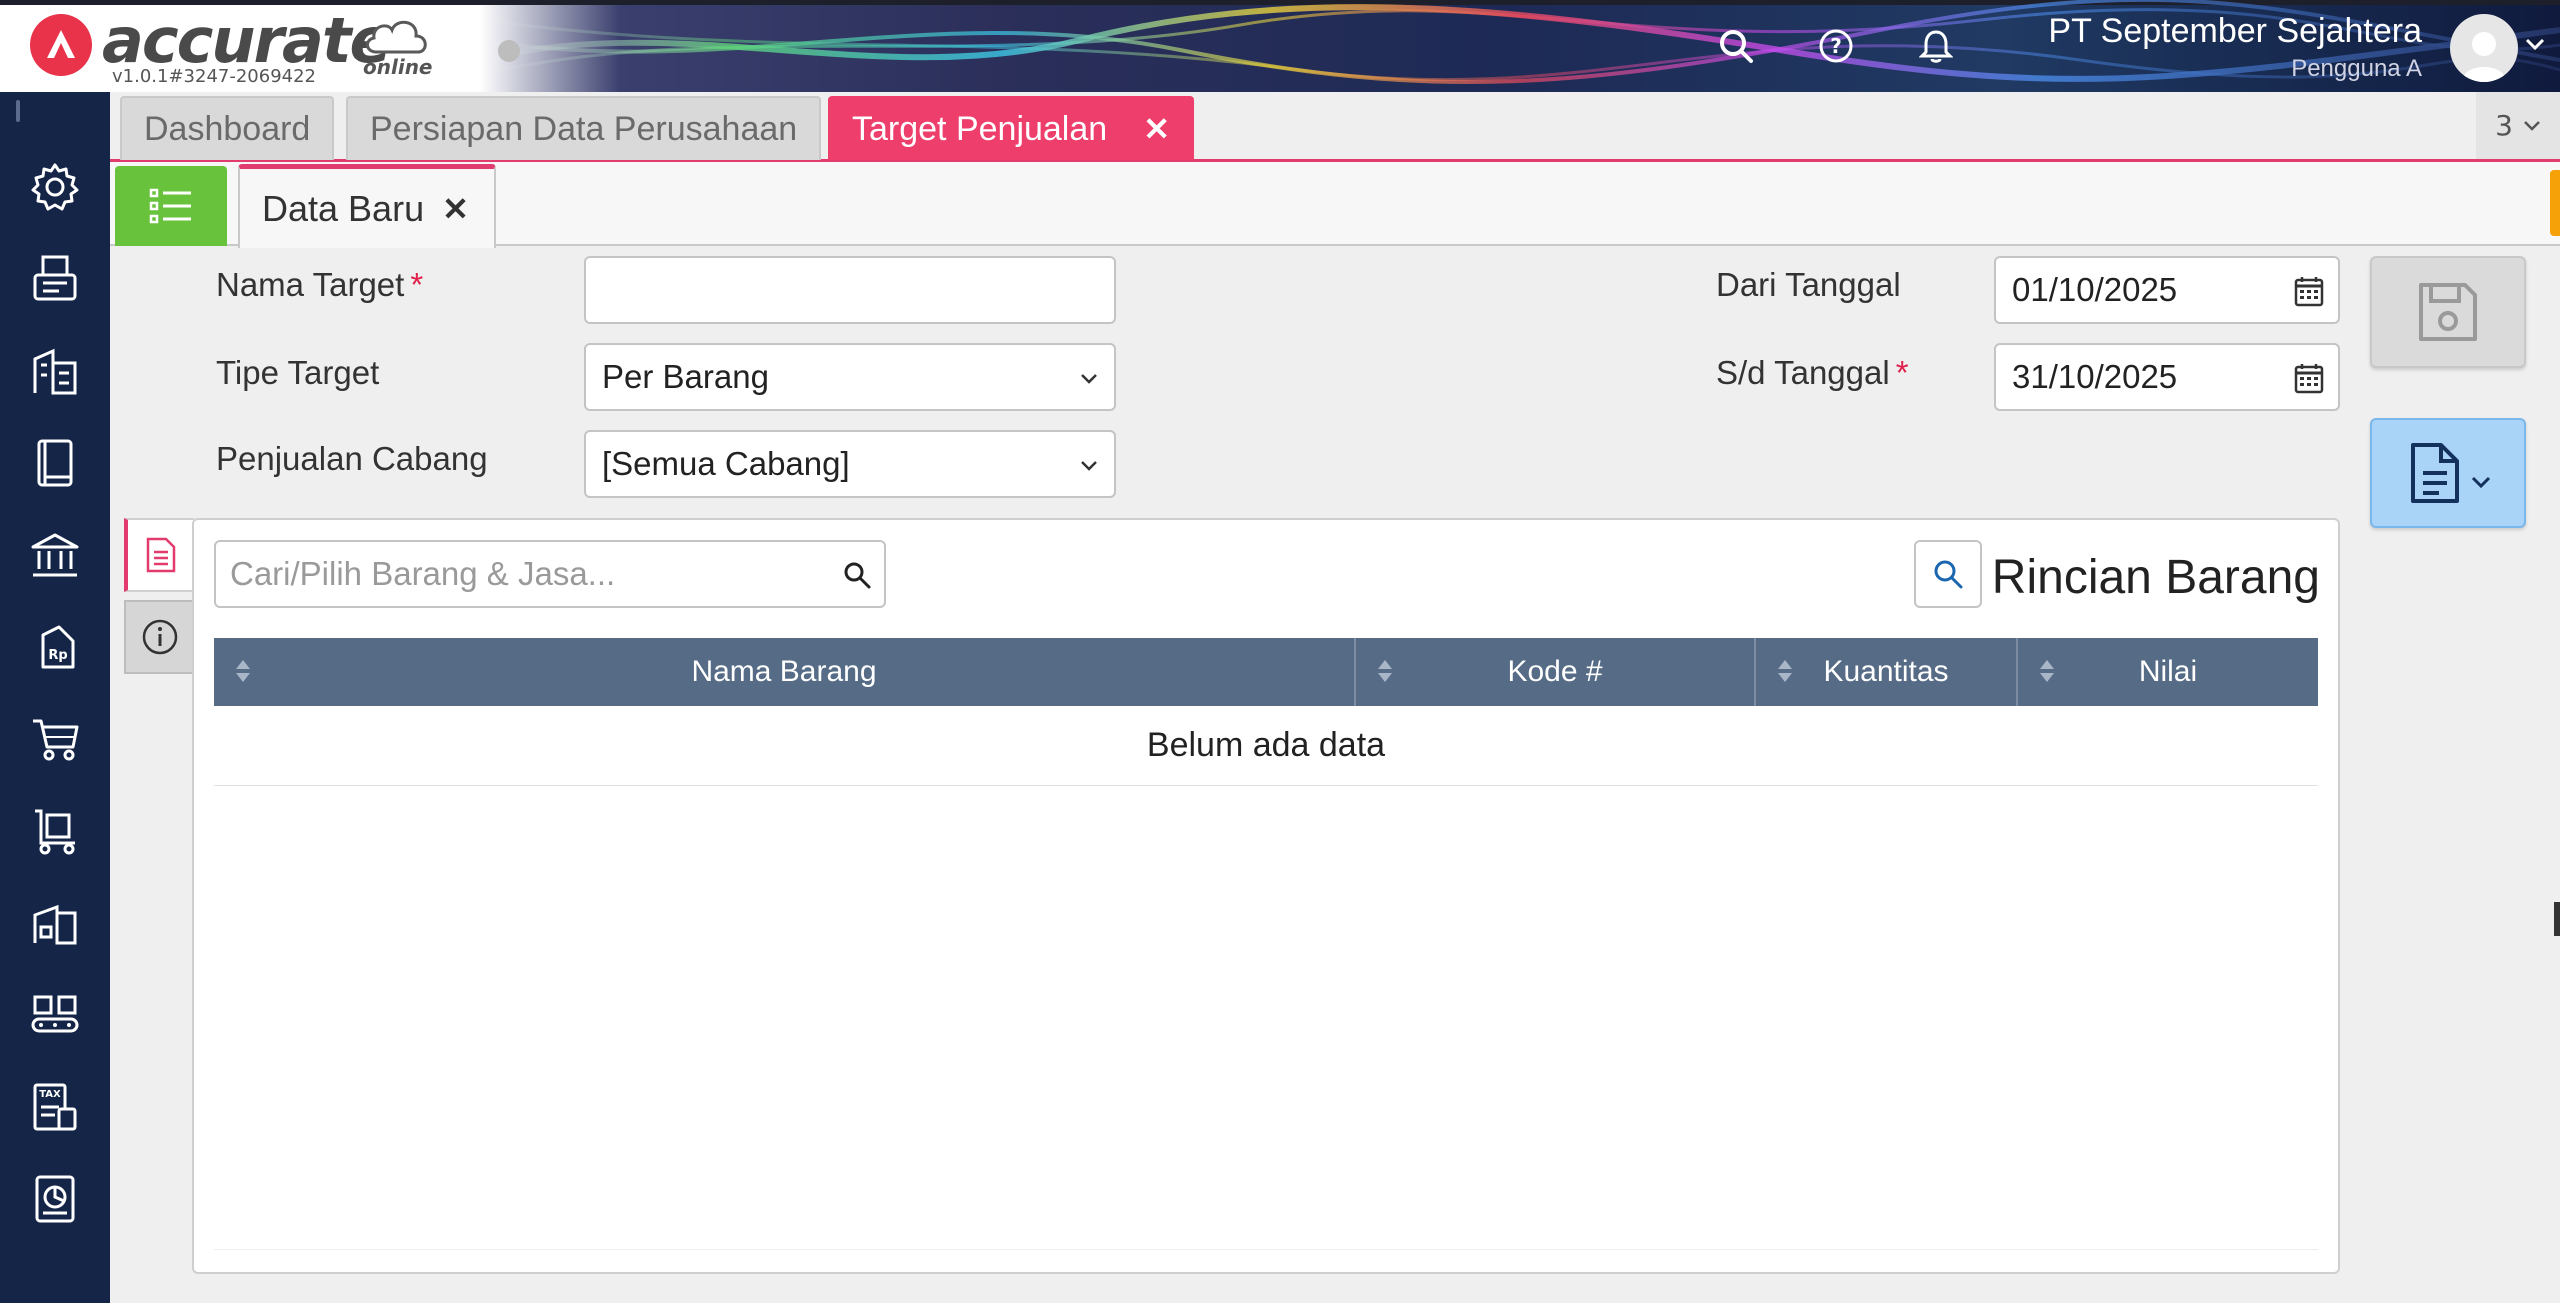 The height and width of the screenshot is (1303, 2560). I want to click on tab-target-penjualan: Target Penjualan ✕, so click(1011, 128).